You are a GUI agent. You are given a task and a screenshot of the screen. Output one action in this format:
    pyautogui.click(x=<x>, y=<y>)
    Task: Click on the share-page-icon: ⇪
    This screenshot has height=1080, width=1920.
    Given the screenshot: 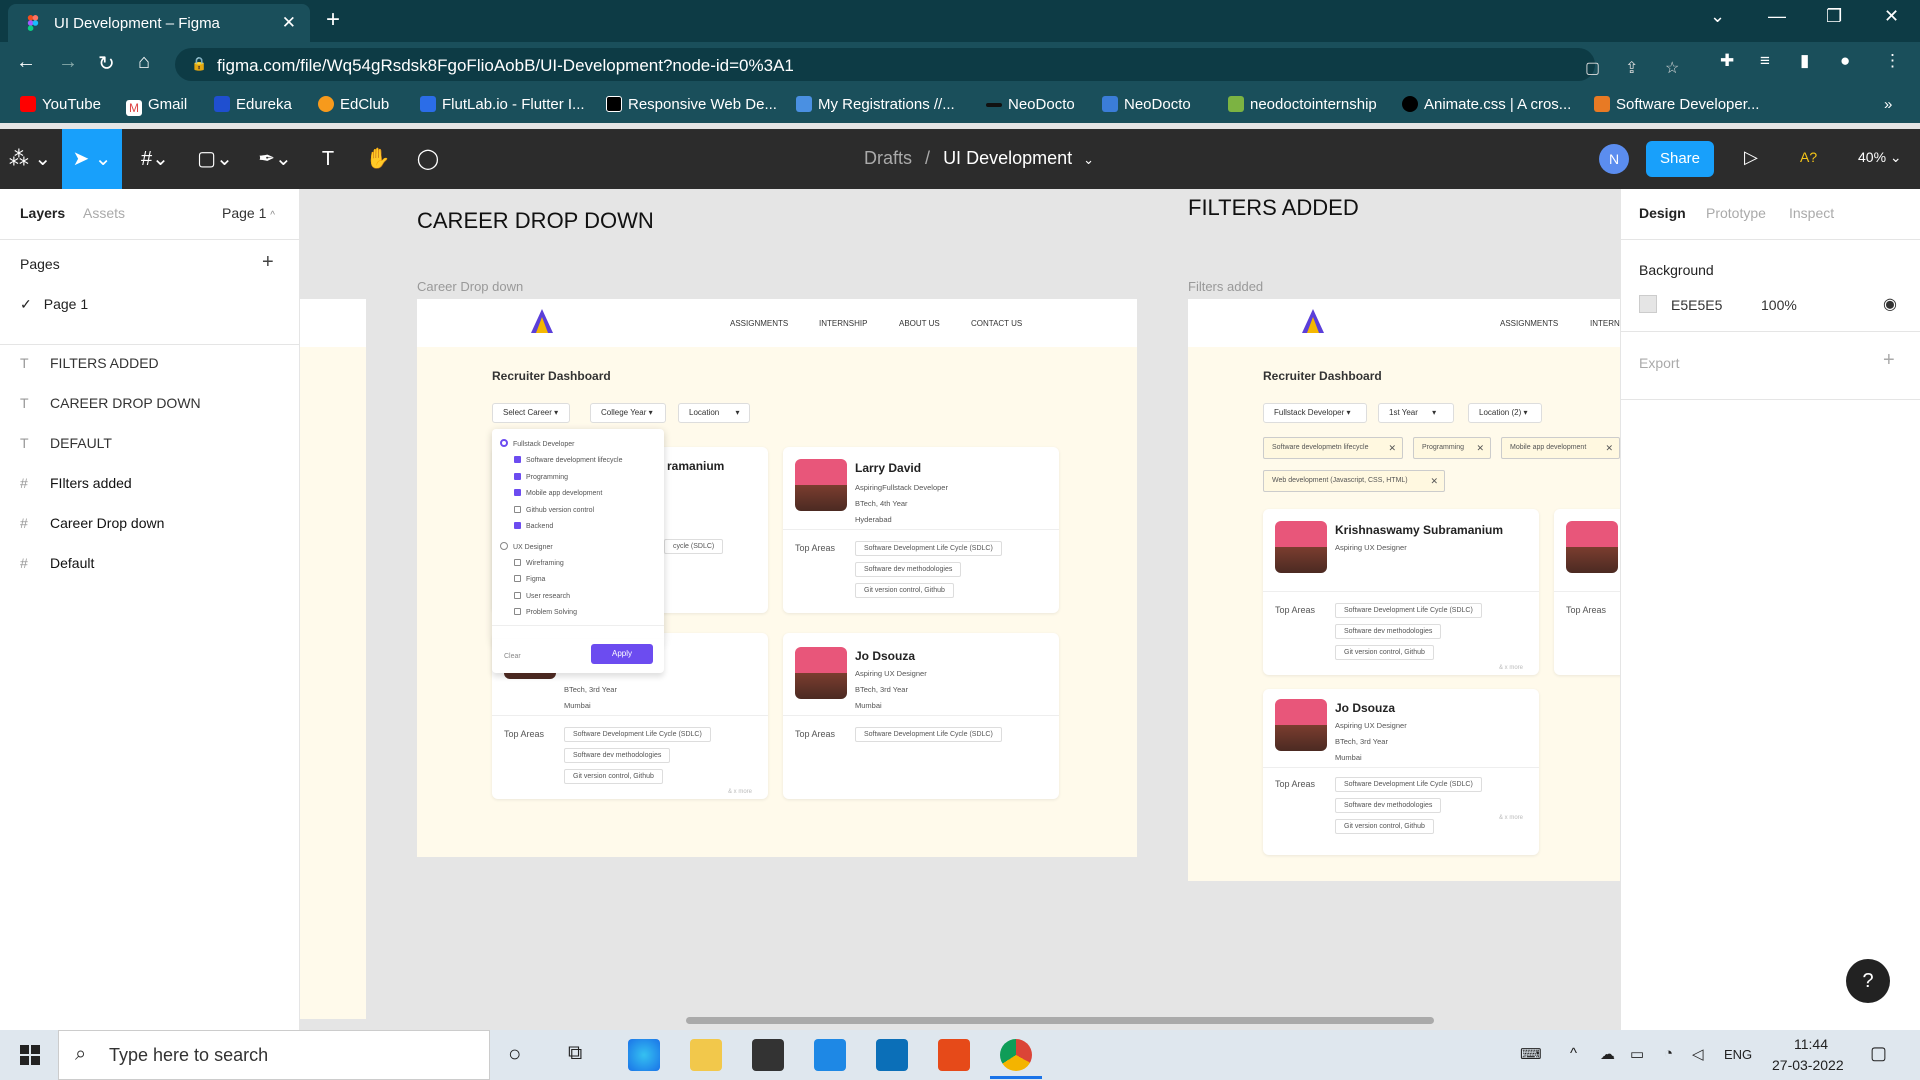 What is the action you would take?
    pyautogui.click(x=1631, y=68)
    